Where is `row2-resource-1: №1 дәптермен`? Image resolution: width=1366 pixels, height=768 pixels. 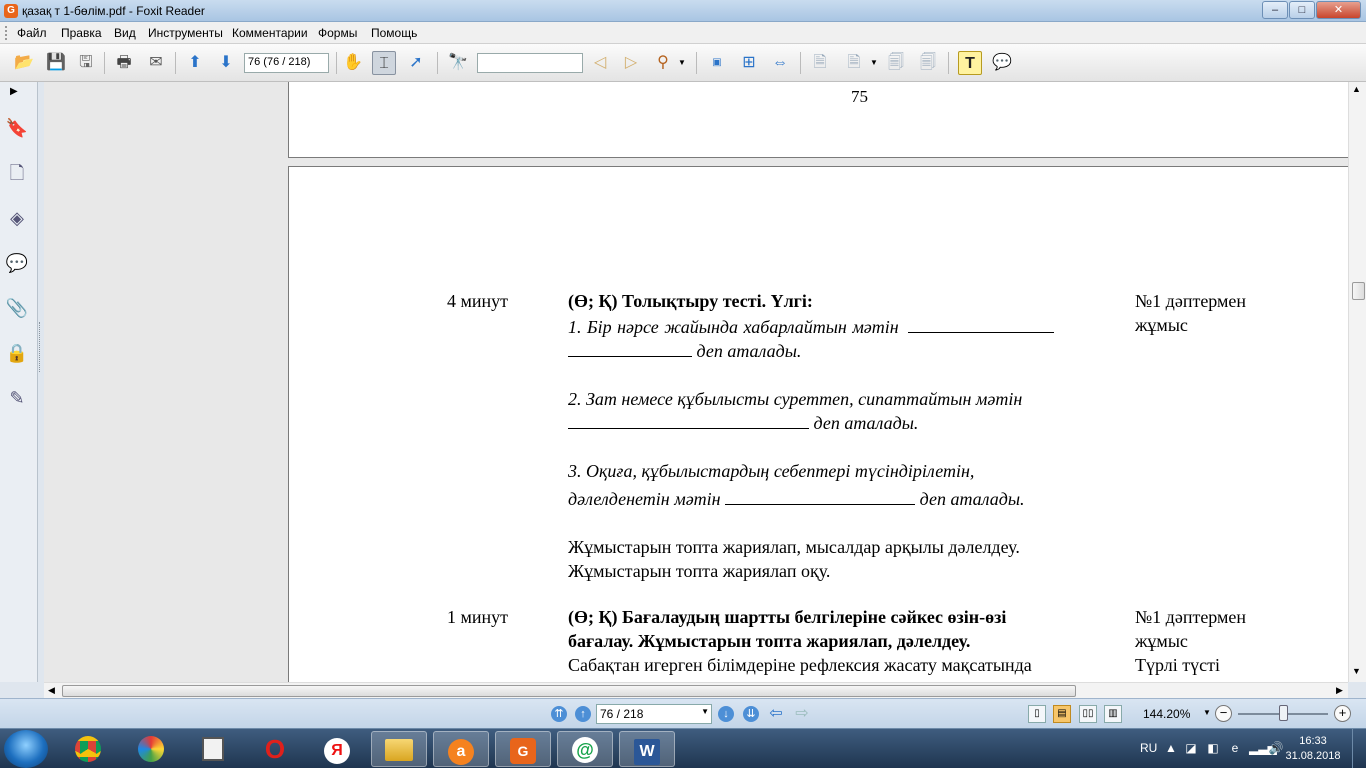 row2-resource-1: №1 дәптермен is located at coordinates (1191, 617).